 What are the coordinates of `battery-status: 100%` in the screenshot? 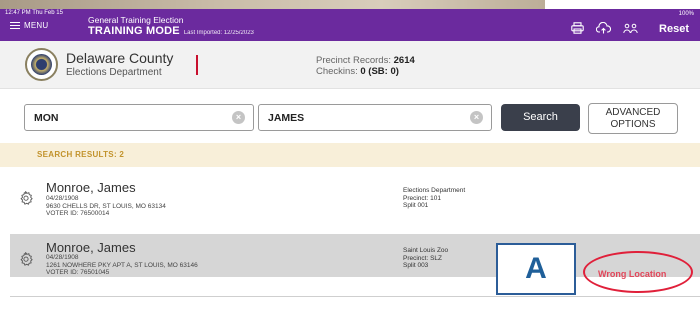 It's located at (686, 14).